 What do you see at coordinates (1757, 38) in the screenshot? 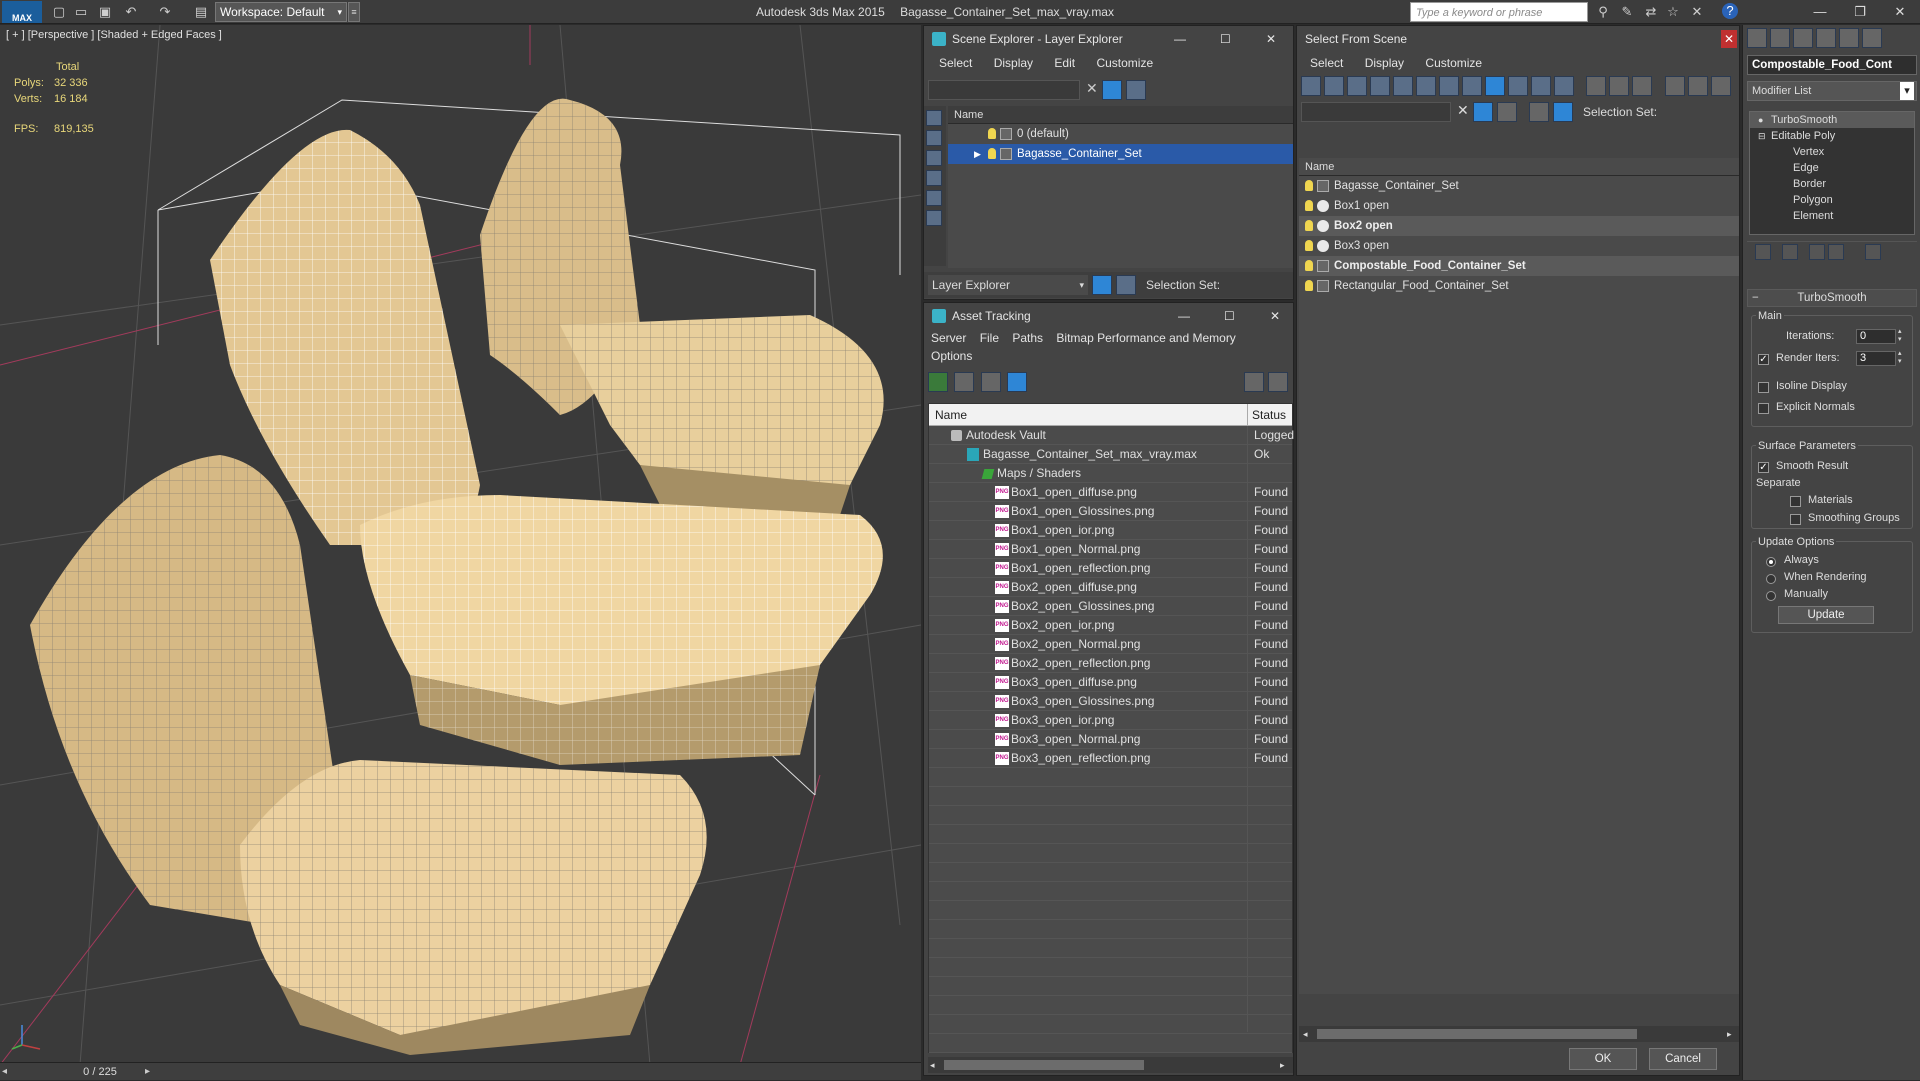
I see `create-tab-icon` at bounding box center [1757, 38].